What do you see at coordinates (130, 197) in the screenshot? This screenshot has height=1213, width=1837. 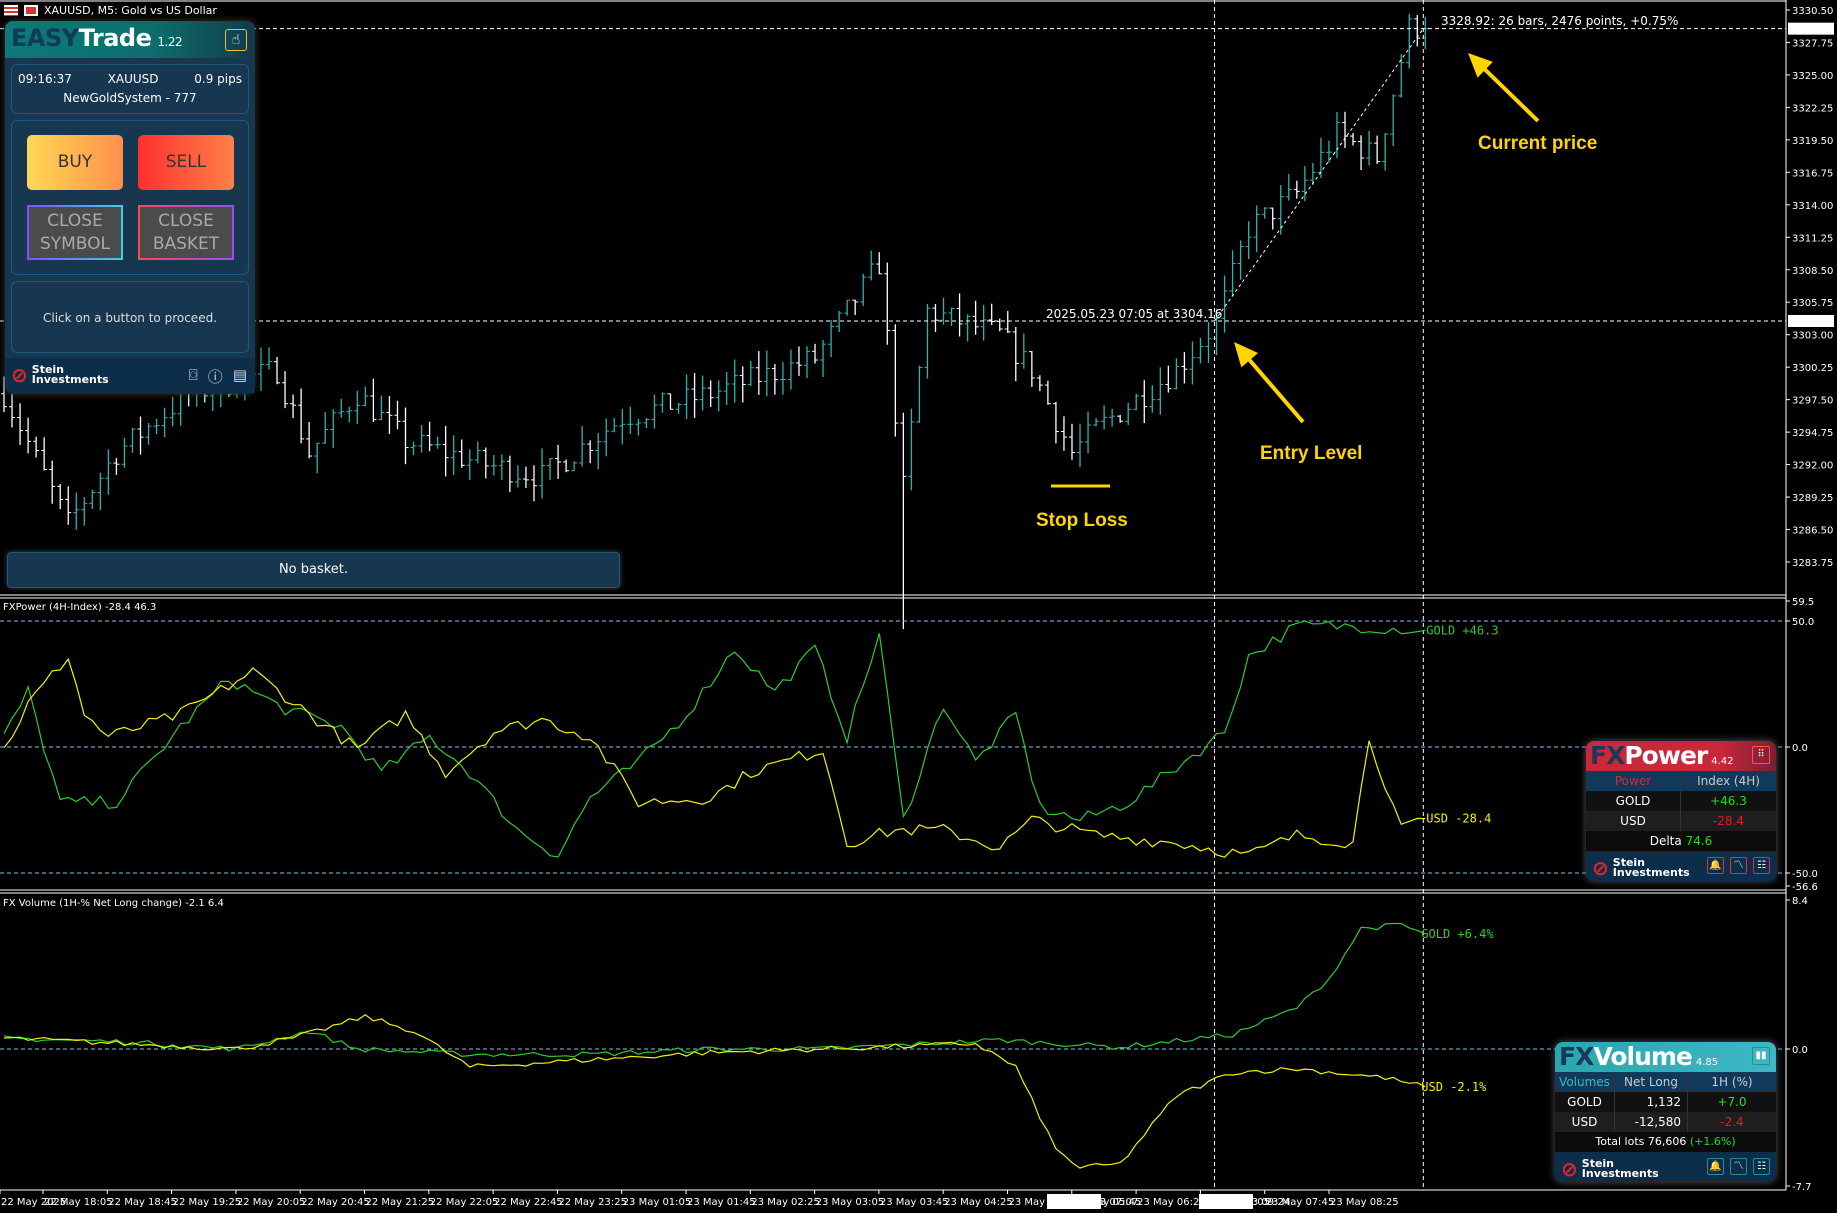 I see `button-box: BUY SELL CLOSE SYMBOL CLOSE BASKET` at bounding box center [130, 197].